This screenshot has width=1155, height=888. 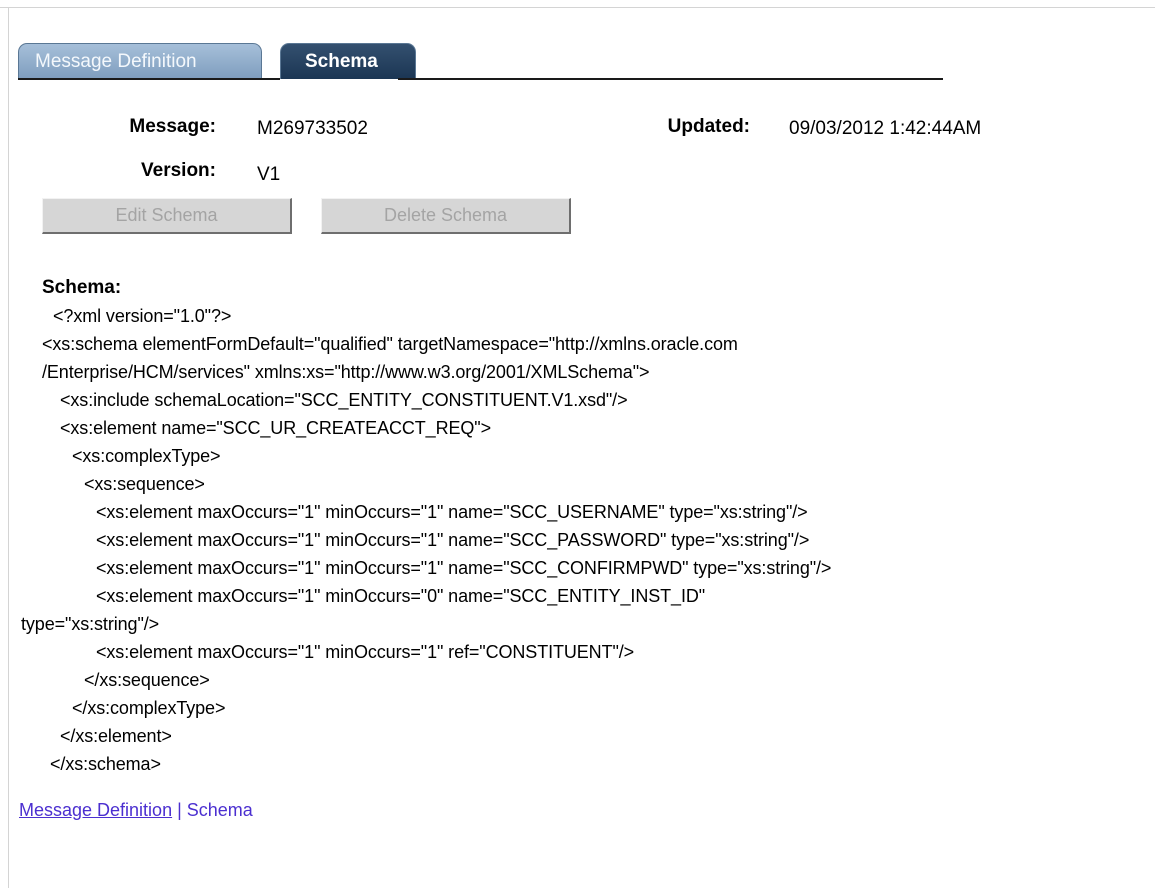 I want to click on schema-label: Schema:, so click(x=82, y=287).